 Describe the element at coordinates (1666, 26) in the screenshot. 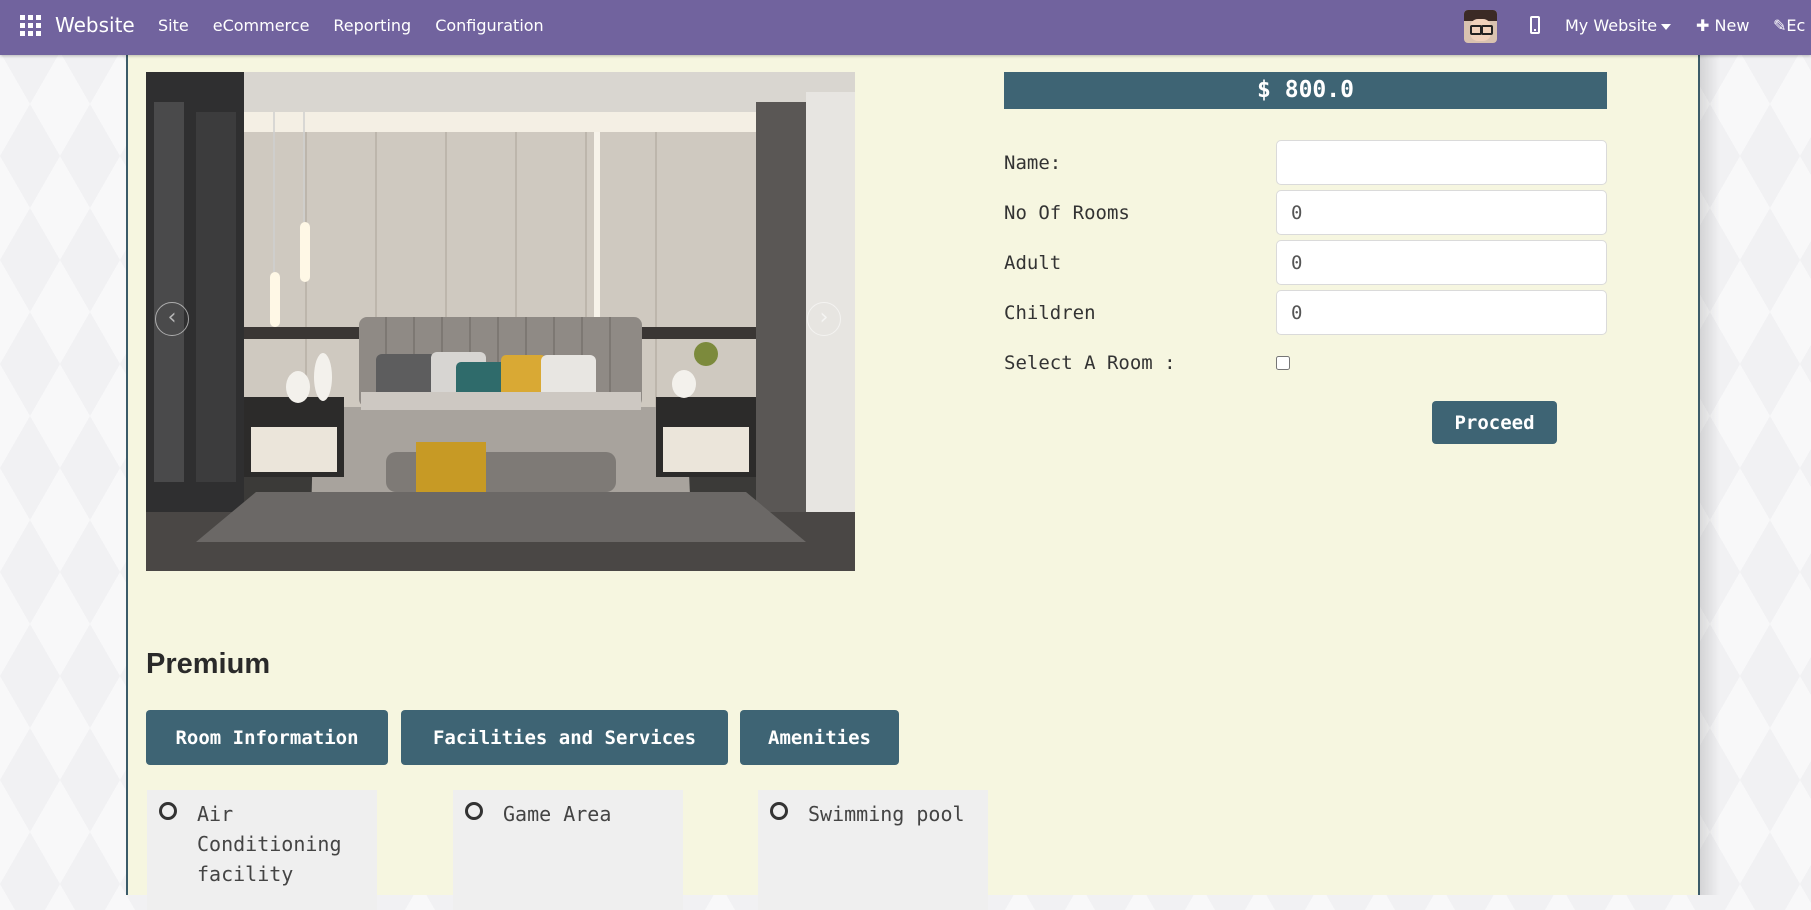

I see `caret-down-icon` at that location.